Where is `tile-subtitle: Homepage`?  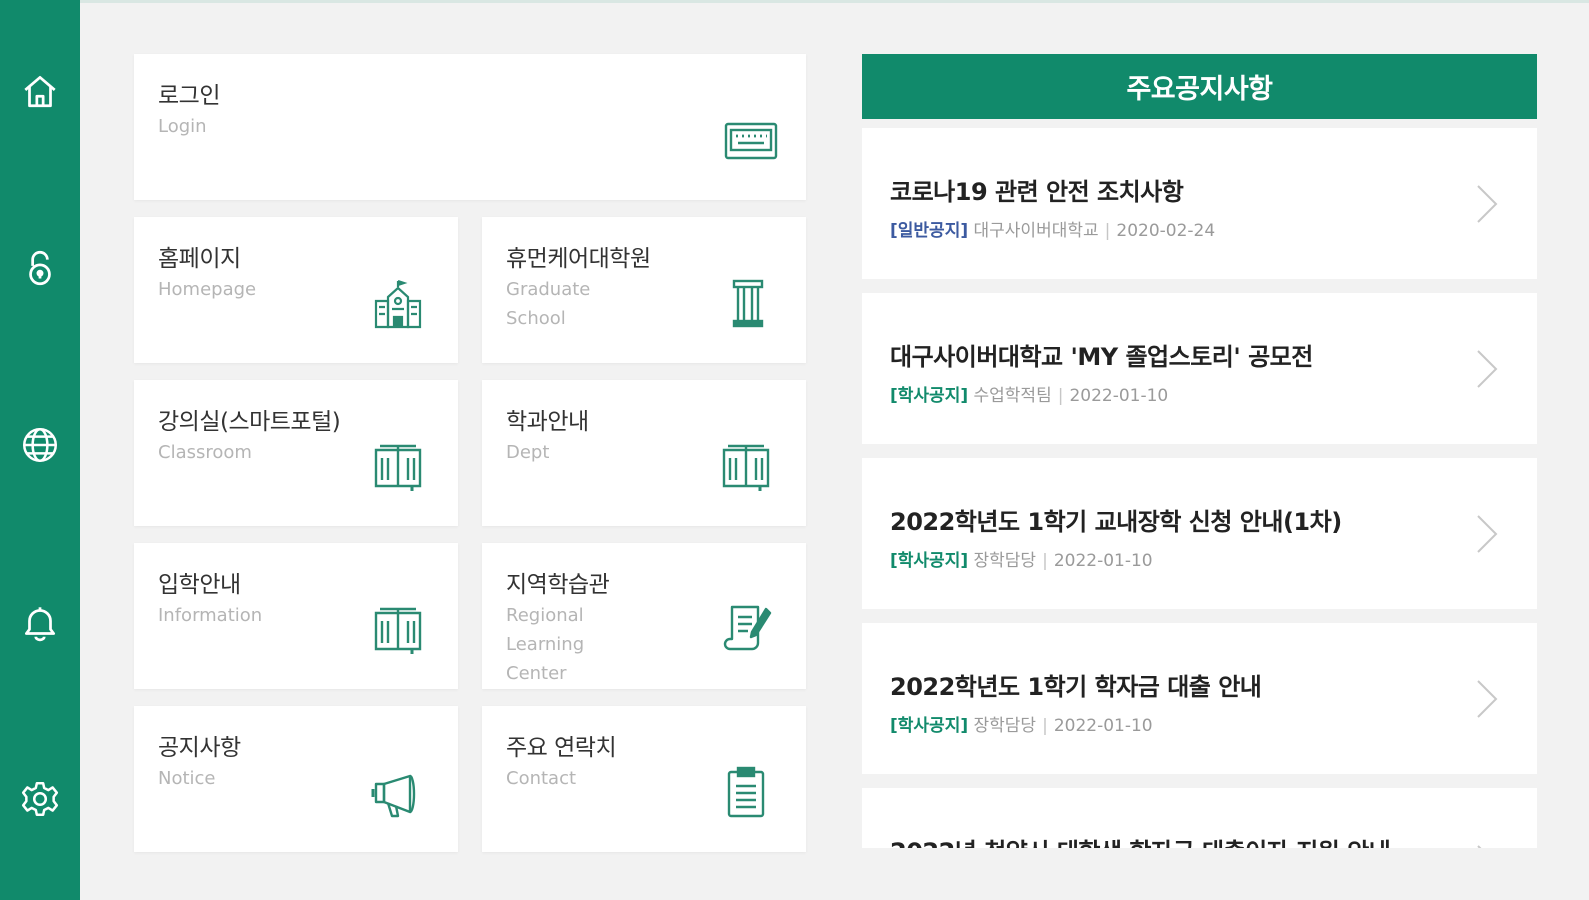
tile-subtitle: Homepage is located at coordinates (207, 289).